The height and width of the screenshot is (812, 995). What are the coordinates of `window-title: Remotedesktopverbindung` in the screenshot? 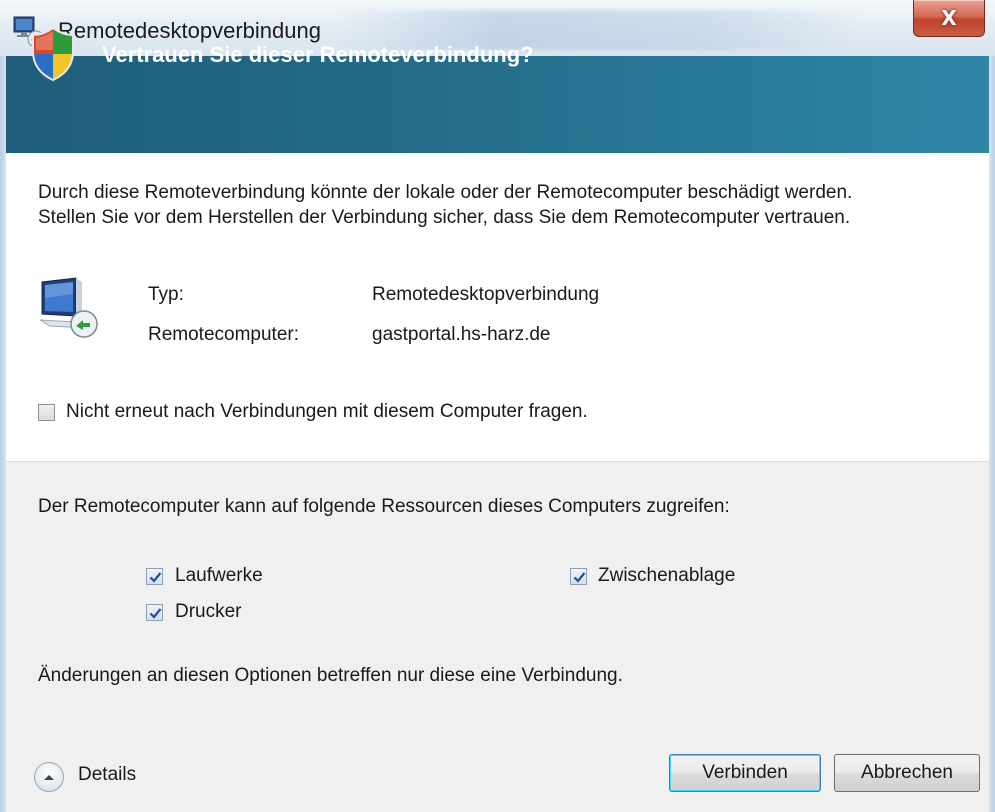 It's located at (189, 30).